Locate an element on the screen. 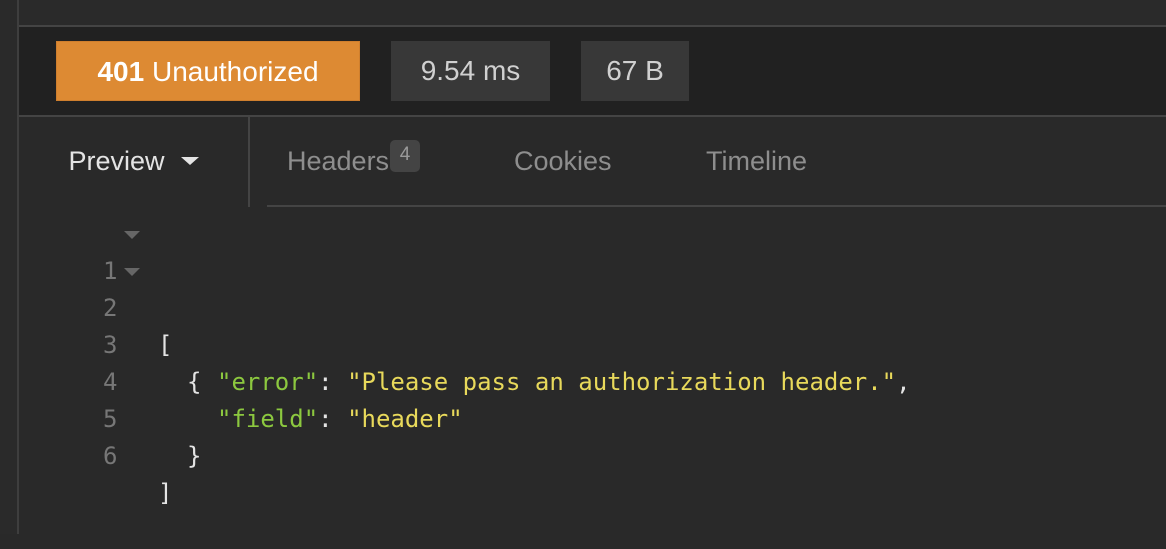 This screenshot has height=549, width=1166. code-text: } is located at coordinates (194, 456).